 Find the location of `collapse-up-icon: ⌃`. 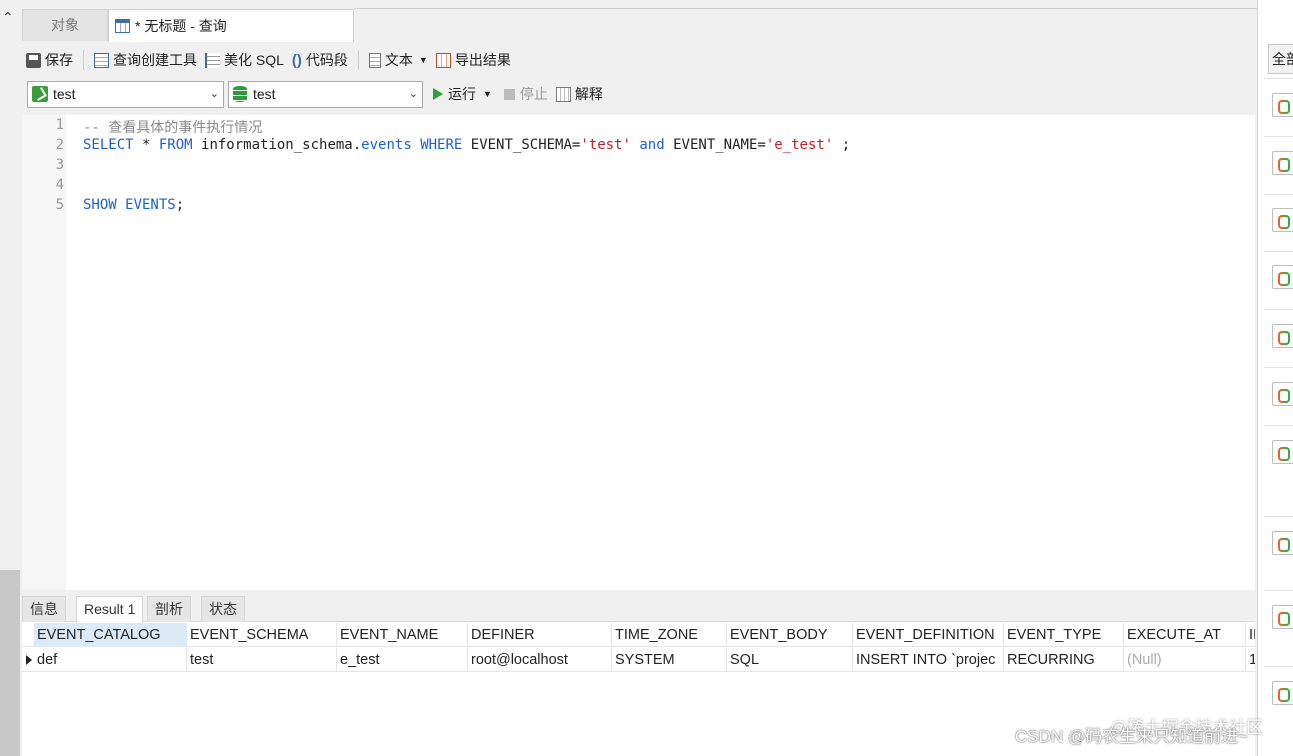

collapse-up-icon: ⌃ is located at coordinates (9, 17).